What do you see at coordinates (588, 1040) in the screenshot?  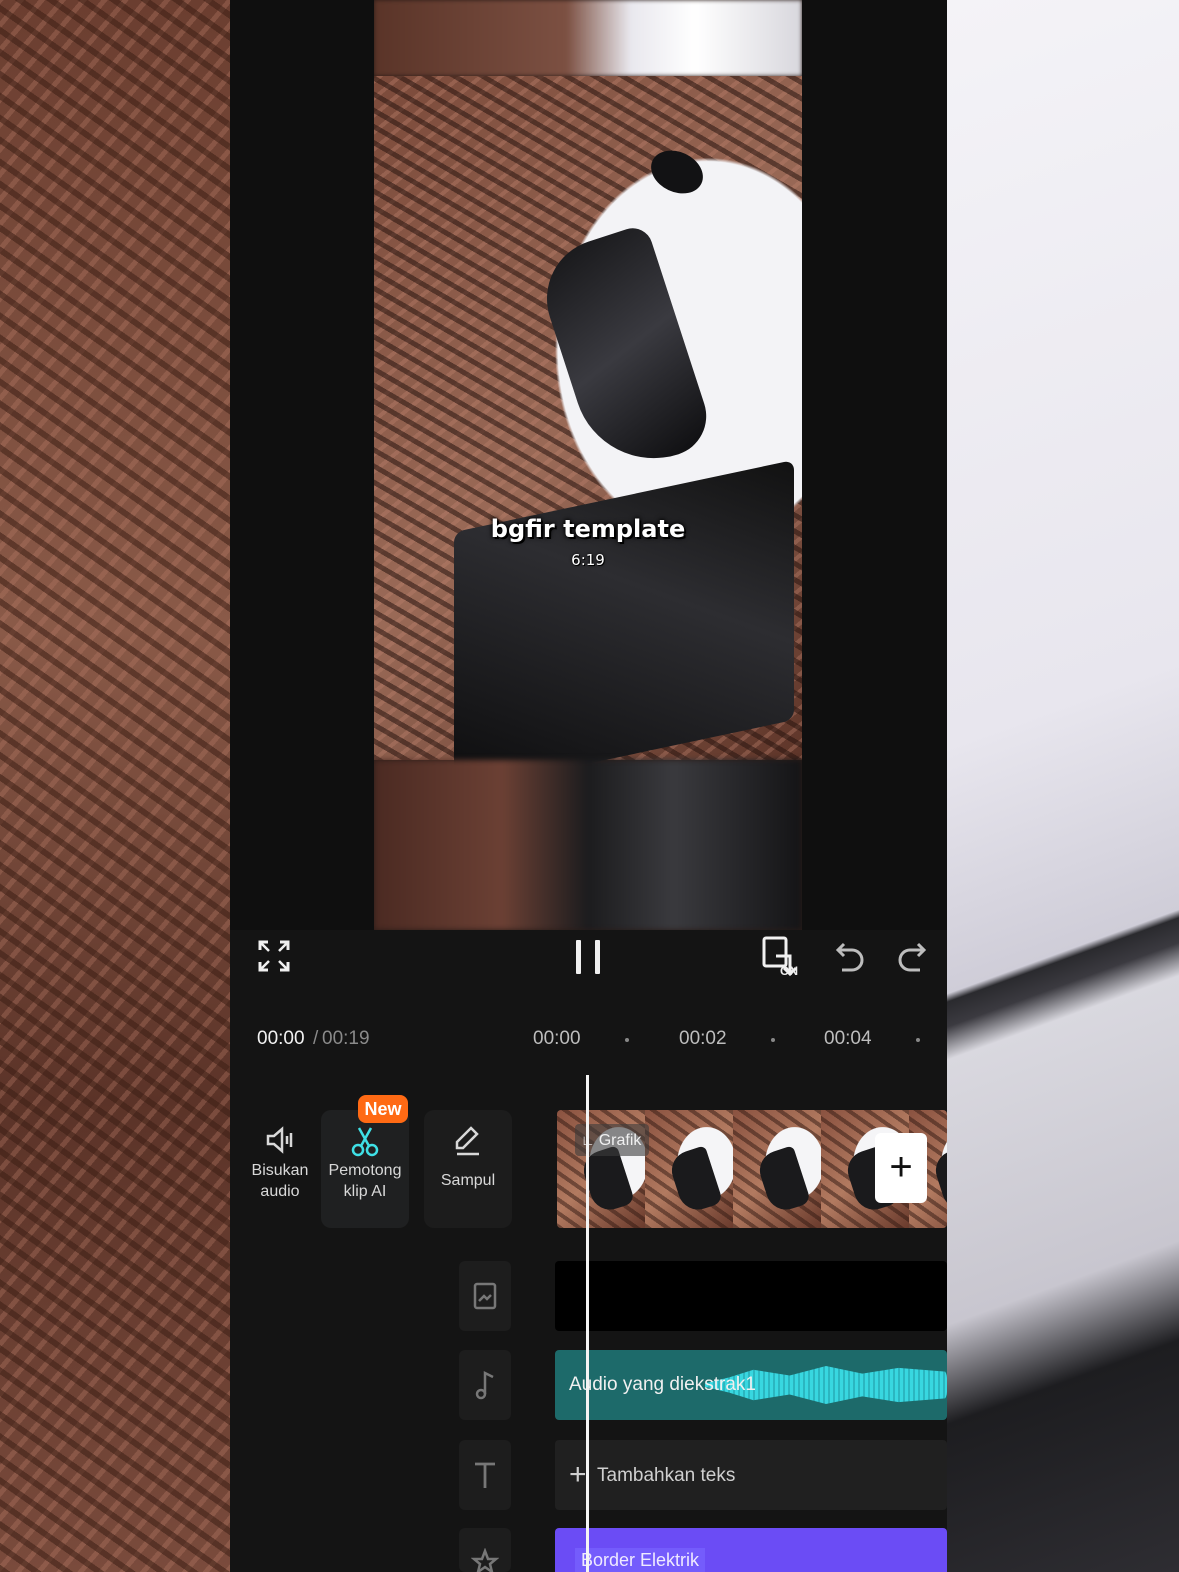 I see `timeline-header: 00:00 / 00:19 00:00 00:02 00:04` at bounding box center [588, 1040].